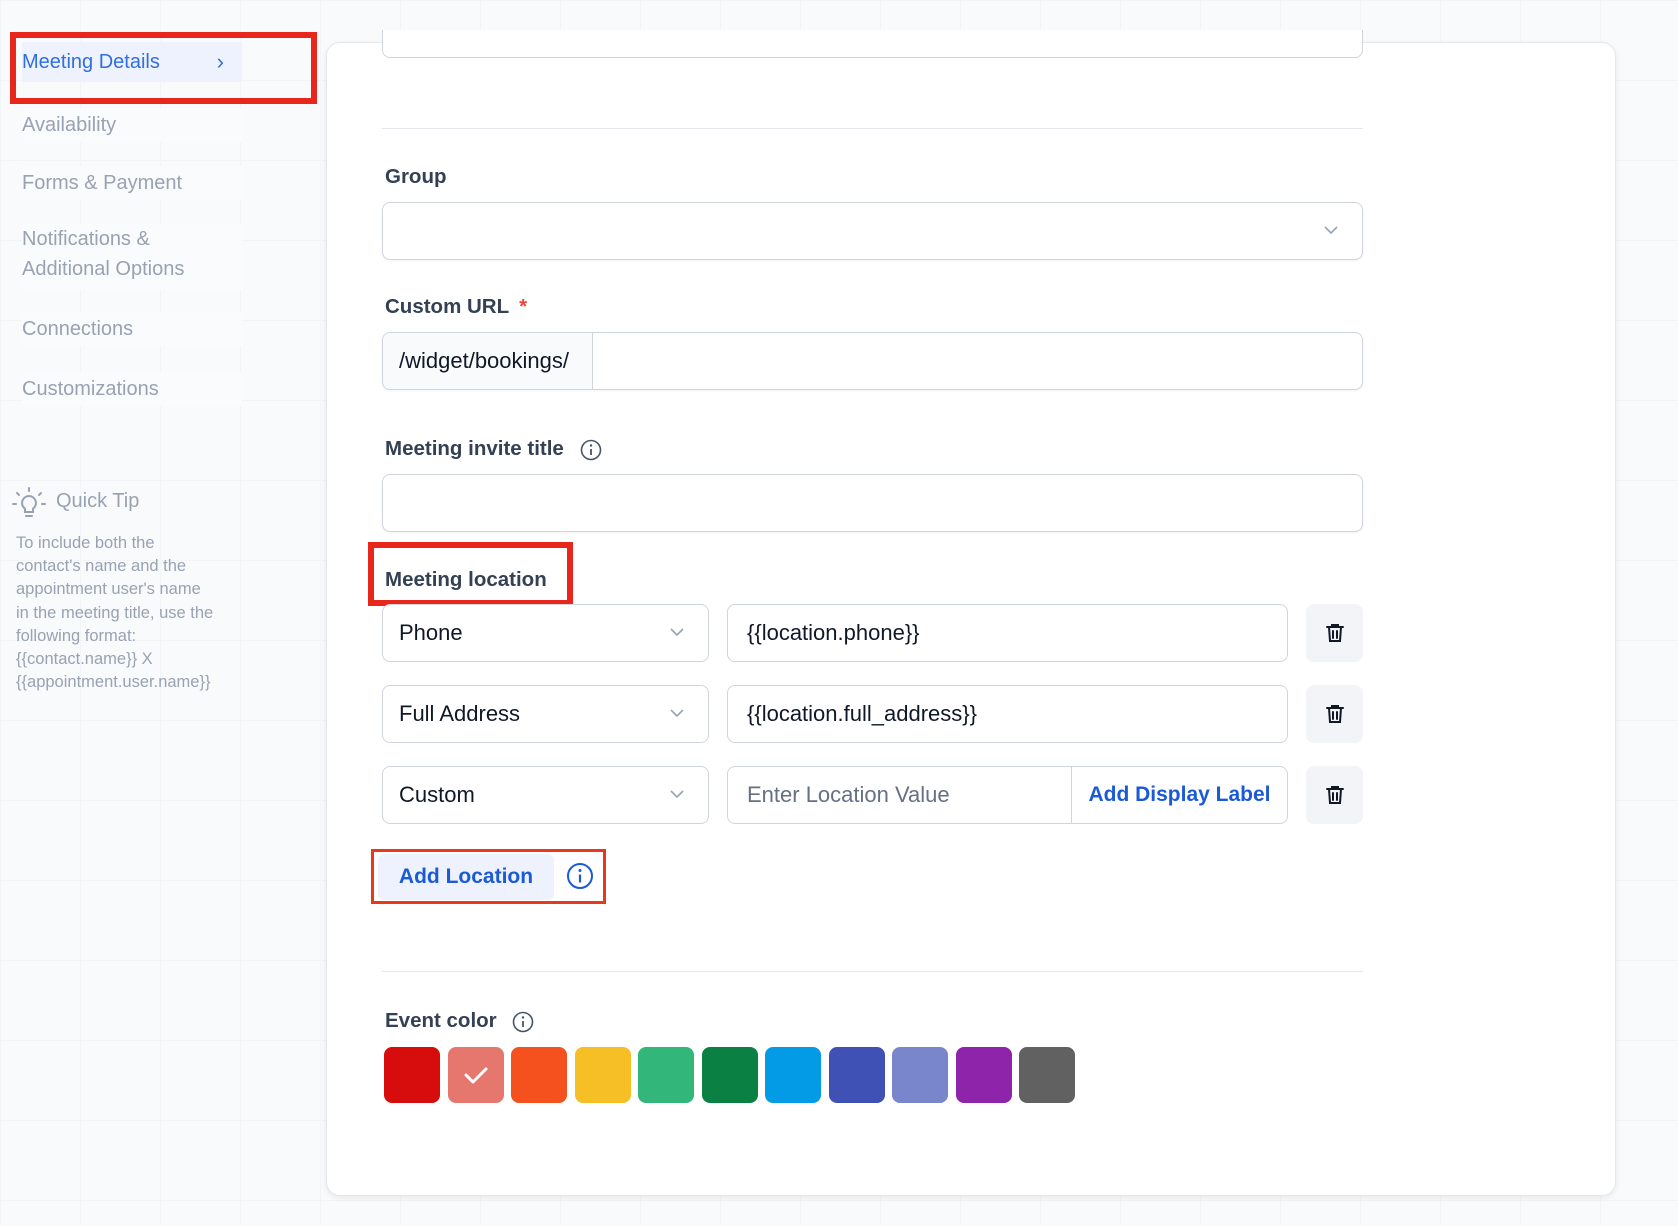 The width and height of the screenshot is (1678, 1226). Describe the element at coordinates (1007, 633) in the screenshot. I see `location-value-input: {{location.phone}}` at that location.